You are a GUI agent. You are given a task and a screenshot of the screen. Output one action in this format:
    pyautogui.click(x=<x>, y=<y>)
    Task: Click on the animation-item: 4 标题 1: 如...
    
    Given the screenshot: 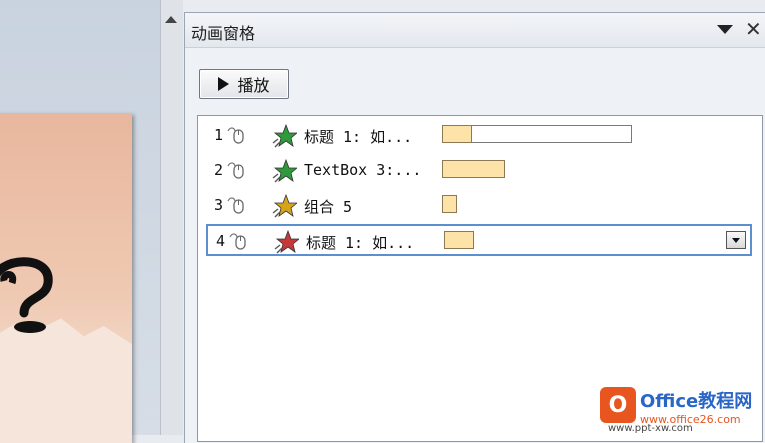 What is the action you would take?
    pyautogui.click(x=479, y=240)
    